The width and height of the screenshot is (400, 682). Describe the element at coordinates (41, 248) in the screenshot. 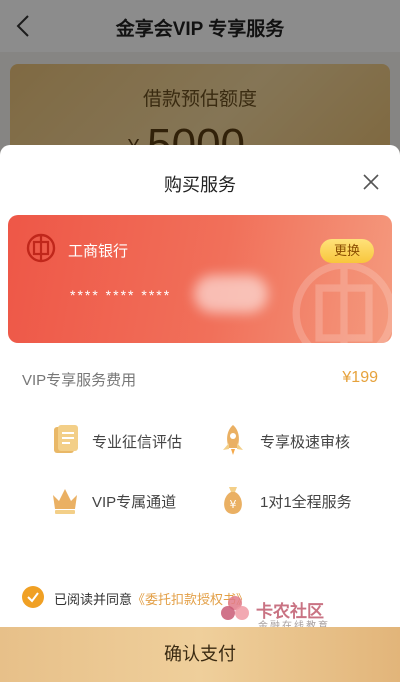

I see `icbc-logo-icon` at that location.